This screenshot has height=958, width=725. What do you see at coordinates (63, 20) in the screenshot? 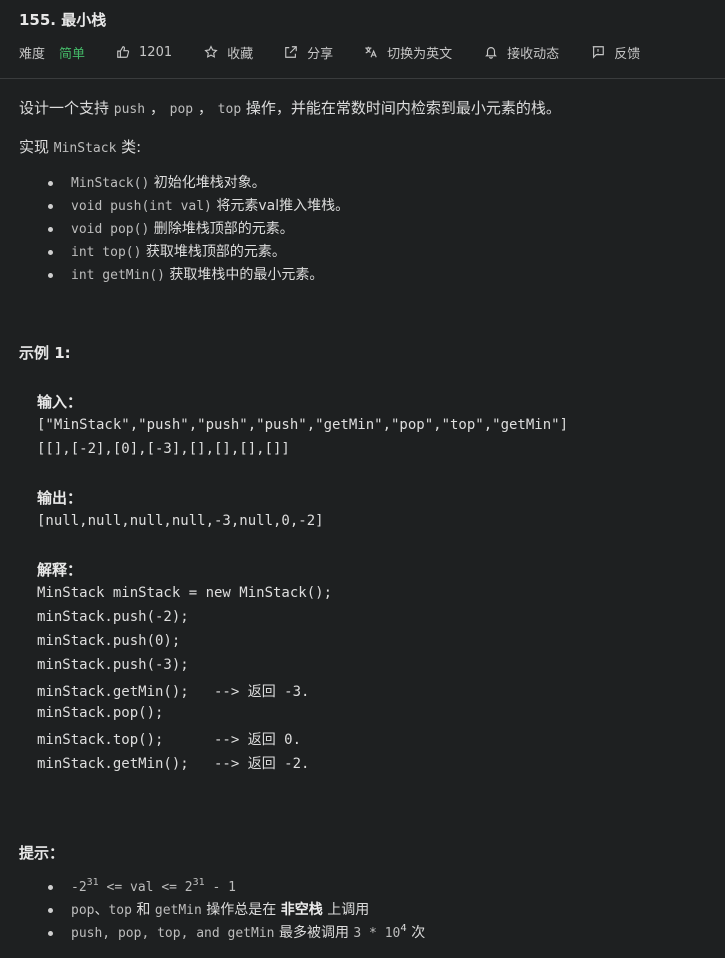
I see `problem-title: 155. 最小栈` at bounding box center [63, 20].